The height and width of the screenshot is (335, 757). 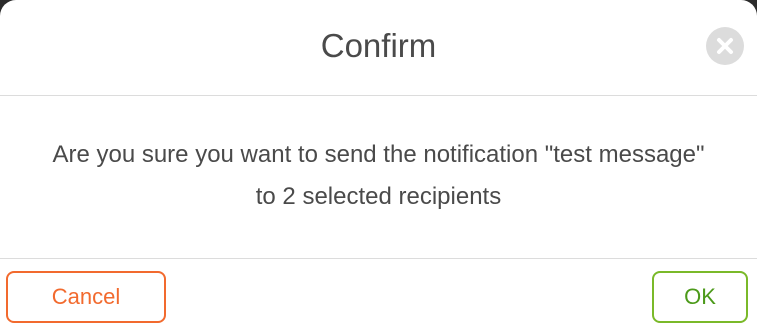 I want to click on close-button, so click(x=725, y=46).